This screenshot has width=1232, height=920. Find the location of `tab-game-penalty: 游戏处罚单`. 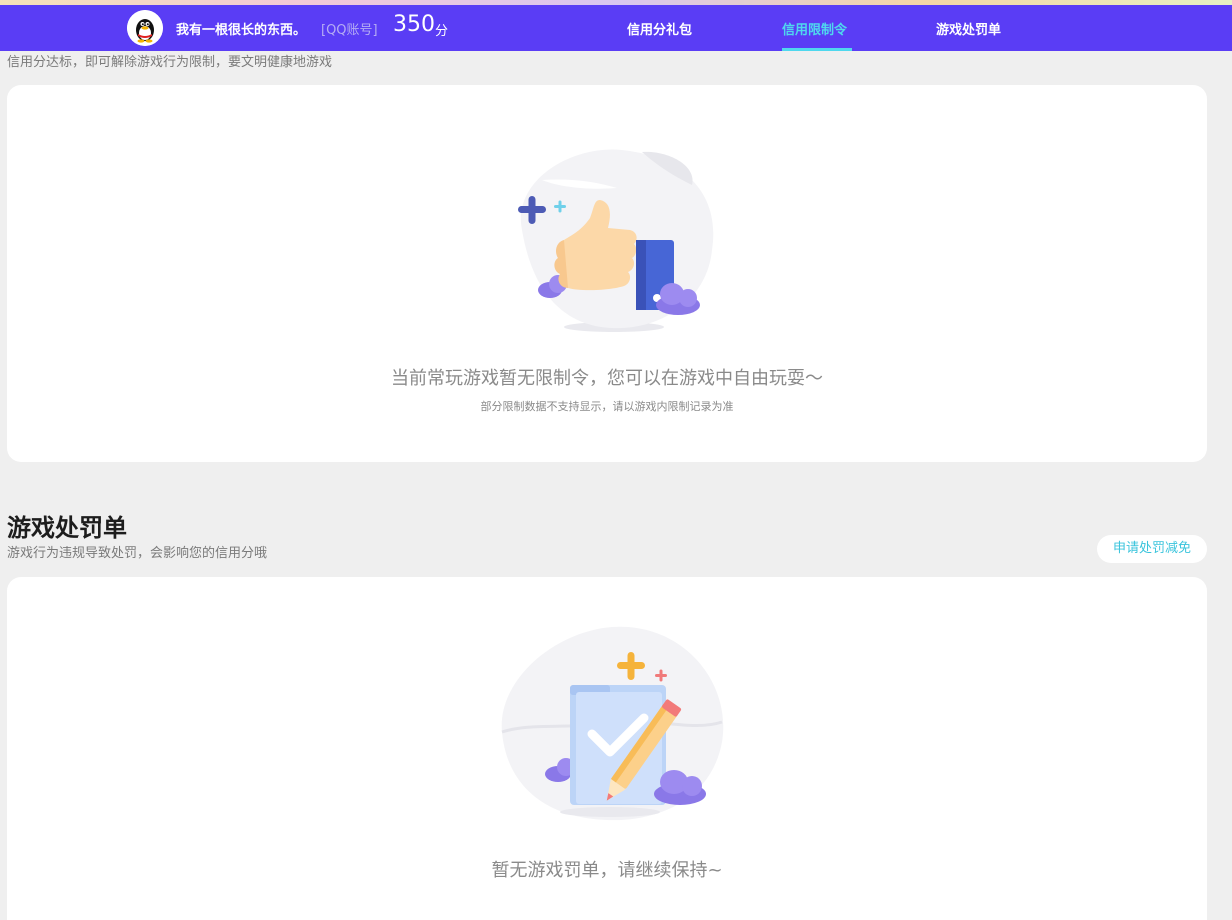

tab-game-penalty: 游戏处罚单 is located at coordinates (968, 28).